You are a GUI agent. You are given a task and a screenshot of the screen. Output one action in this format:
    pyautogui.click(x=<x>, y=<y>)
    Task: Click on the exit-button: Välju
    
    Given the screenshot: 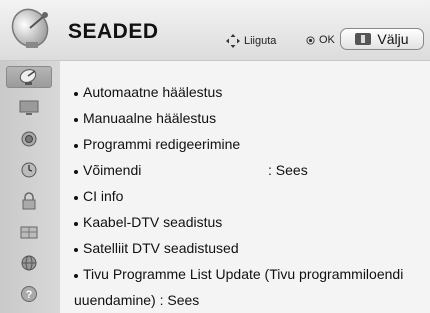 What is the action you would take?
    pyautogui.click(x=382, y=39)
    